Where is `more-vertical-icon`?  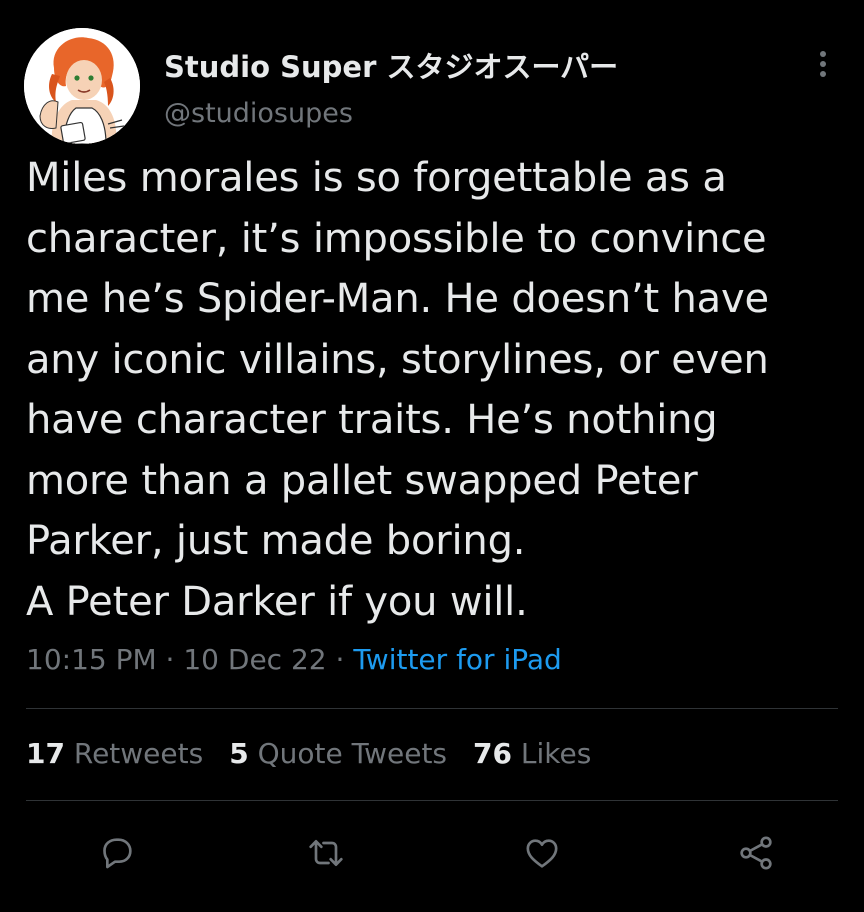 more-vertical-icon is located at coordinates (823, 64).